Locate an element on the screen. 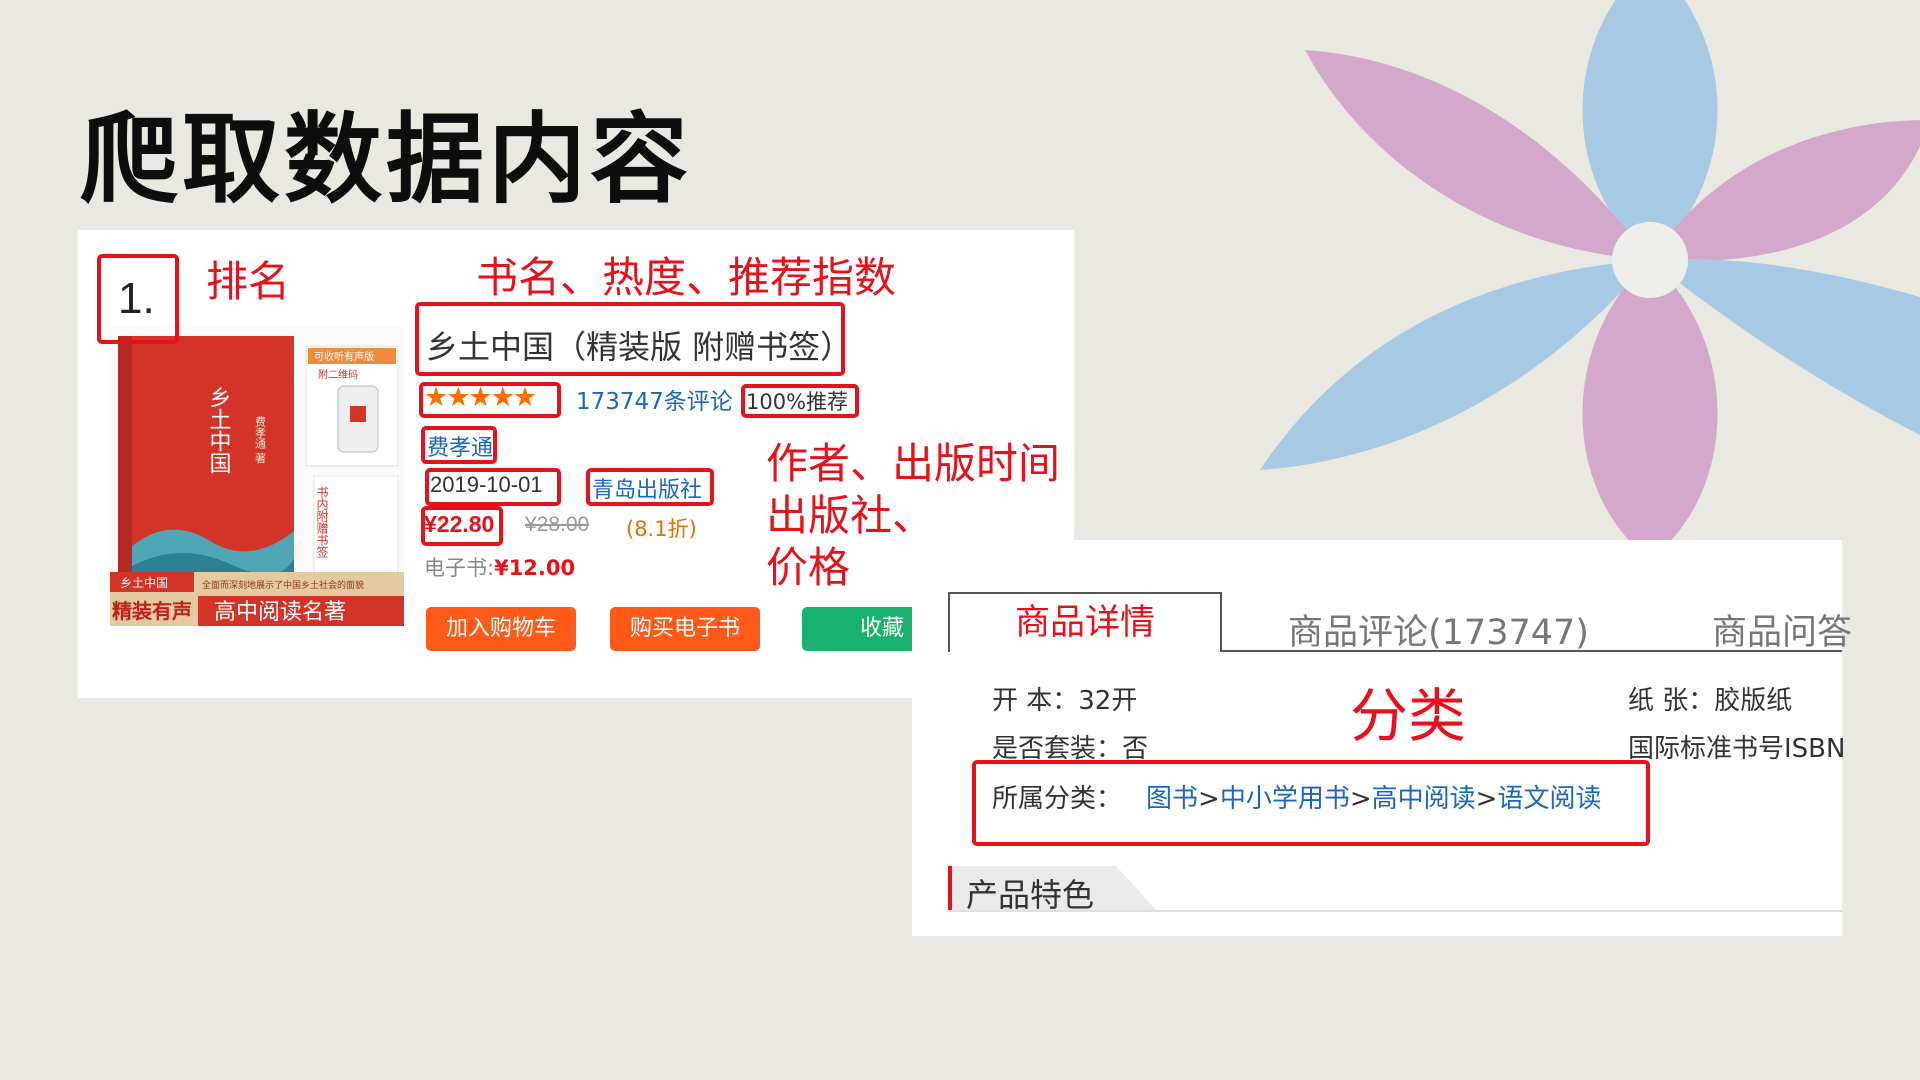 This screenshot has width=1920, height=1080. tab-product-reviews: 商品评论(173747) is located at coordinates (1438, 629).